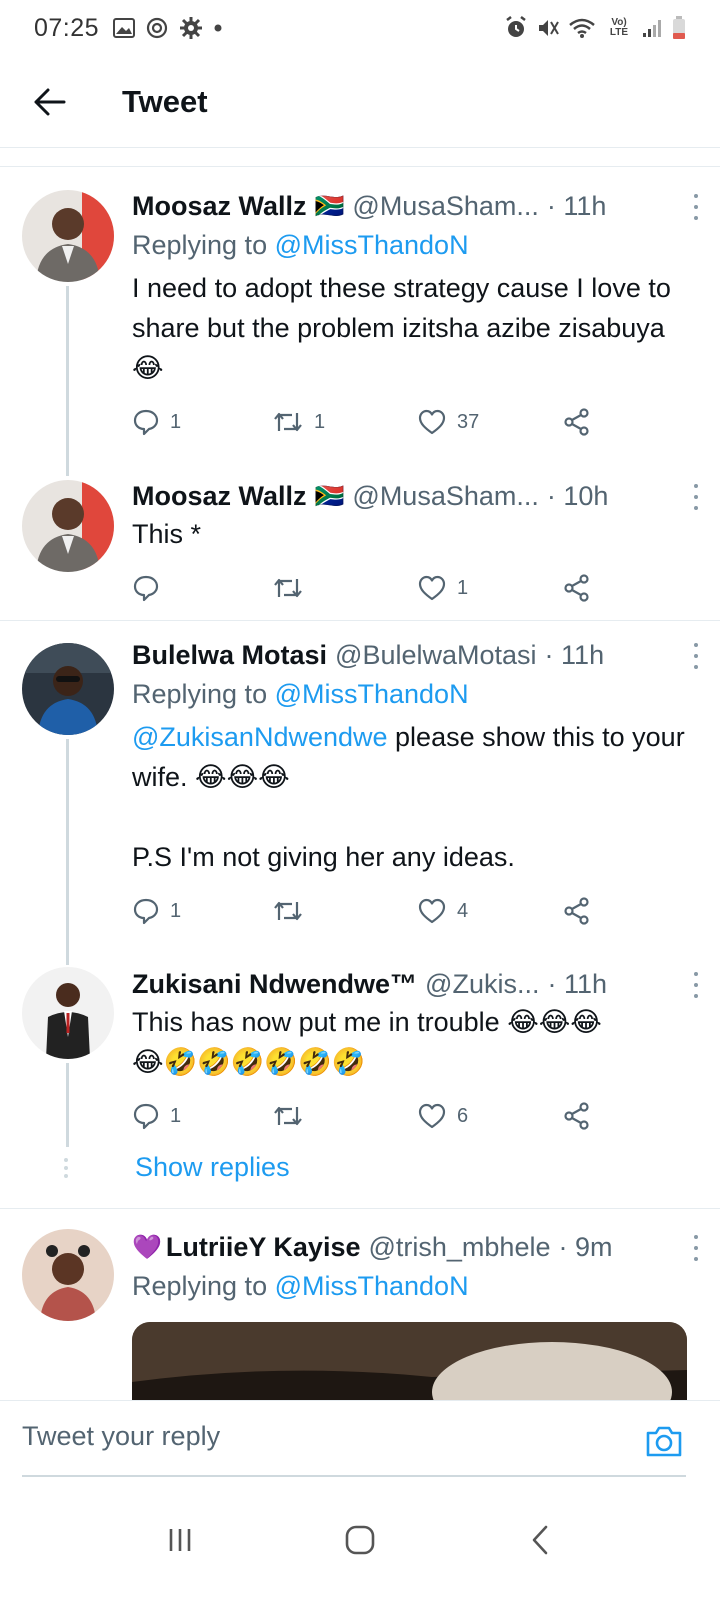 The height and width of the screenshot is (1600, 720). I want to click on like-button: 4, so click(489, 911).